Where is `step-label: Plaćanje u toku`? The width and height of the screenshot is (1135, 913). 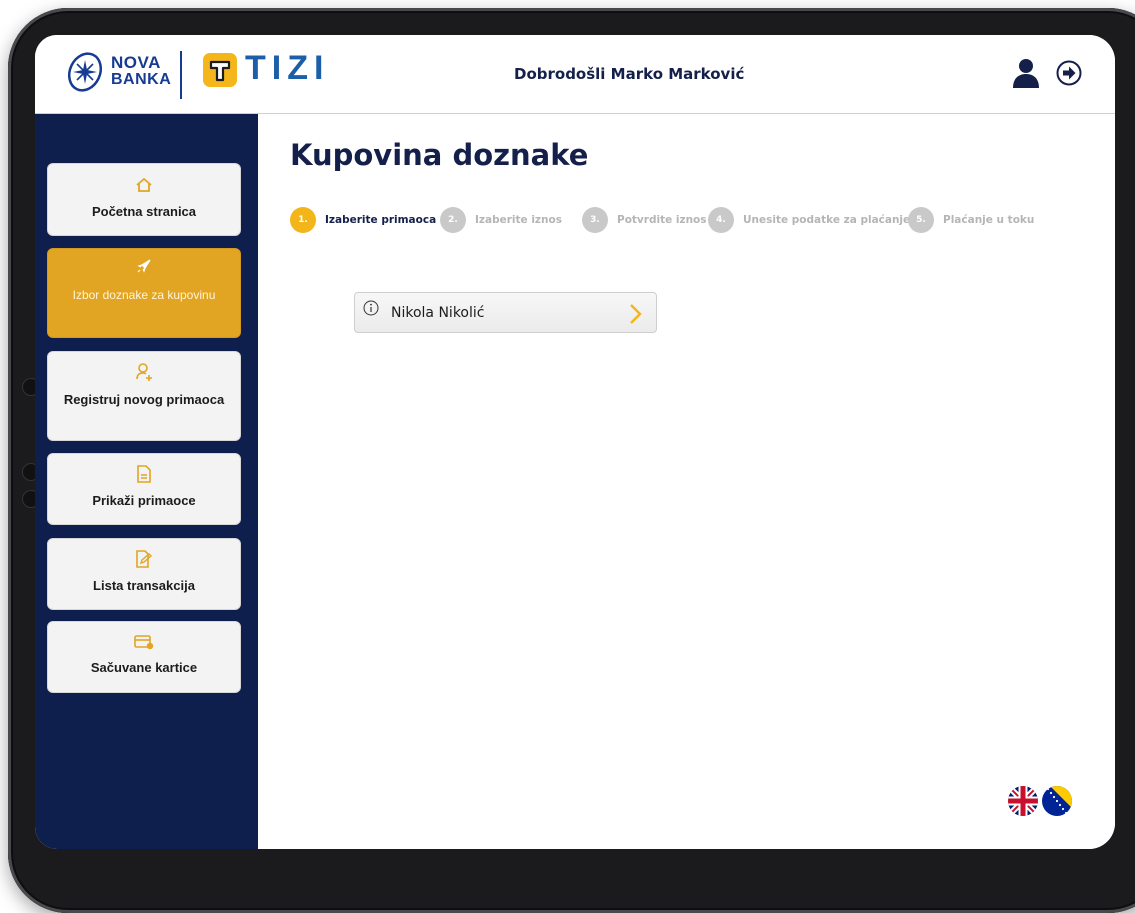
step-label: Plaćanje u toku is located at coordinates (989, 220).